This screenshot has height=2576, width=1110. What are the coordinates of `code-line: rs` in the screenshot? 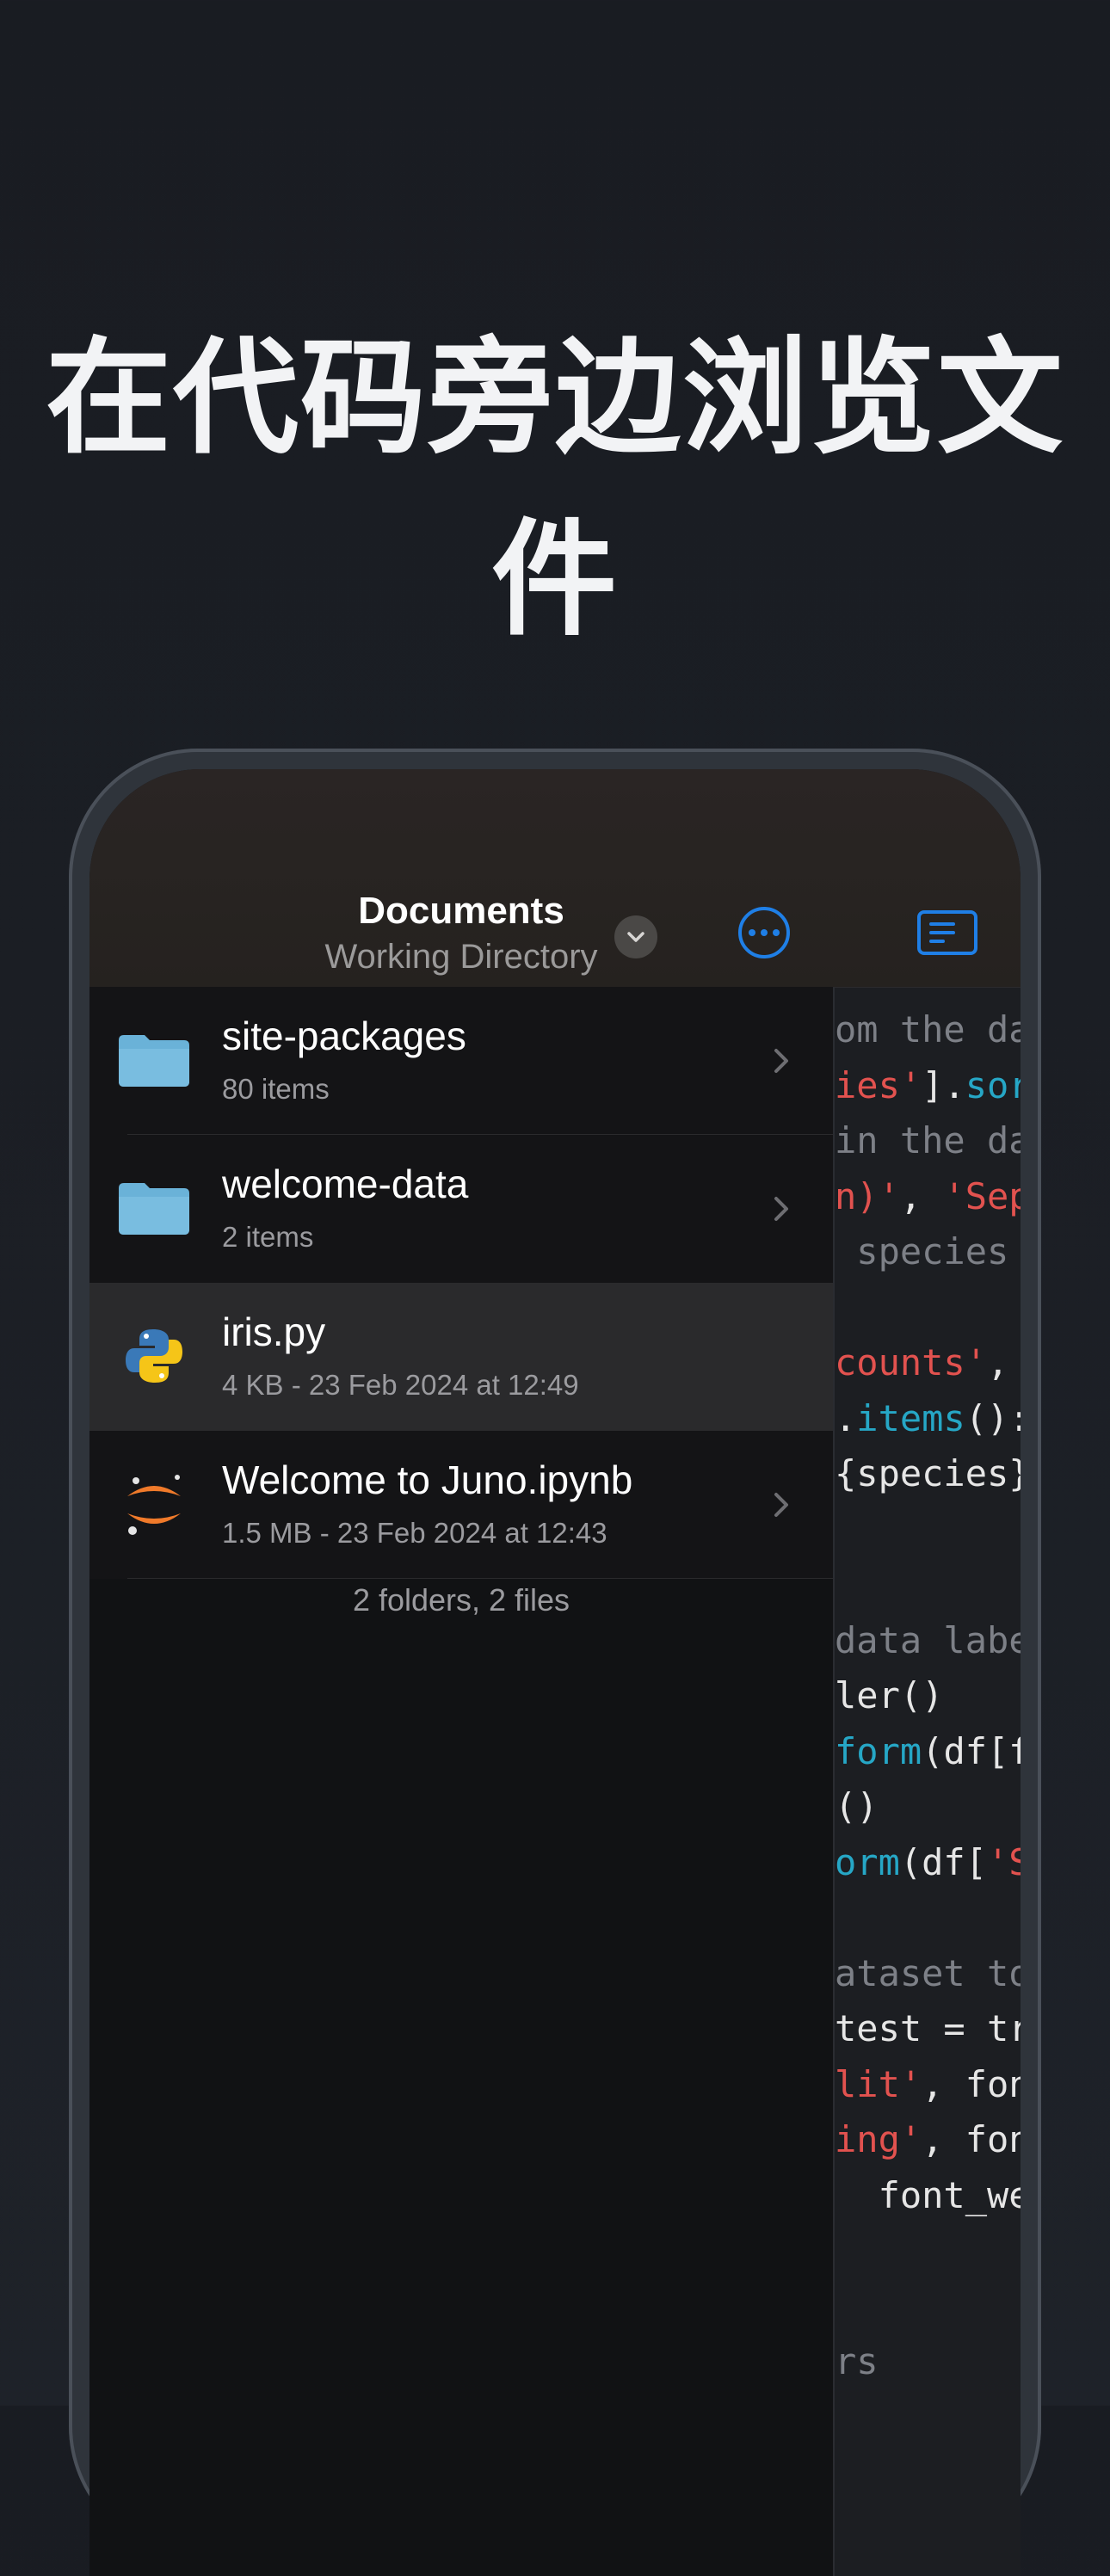 It's located at (857, 2361).